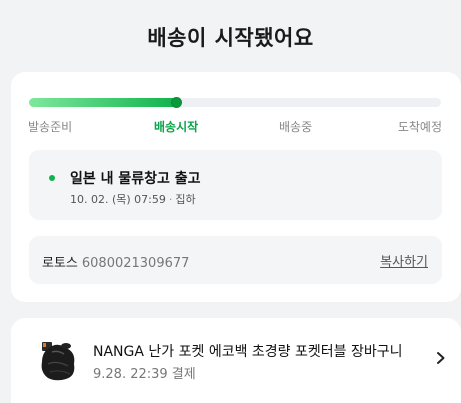  I want to click on page-title: 배송이 시작됐어요, so click(230, 38).